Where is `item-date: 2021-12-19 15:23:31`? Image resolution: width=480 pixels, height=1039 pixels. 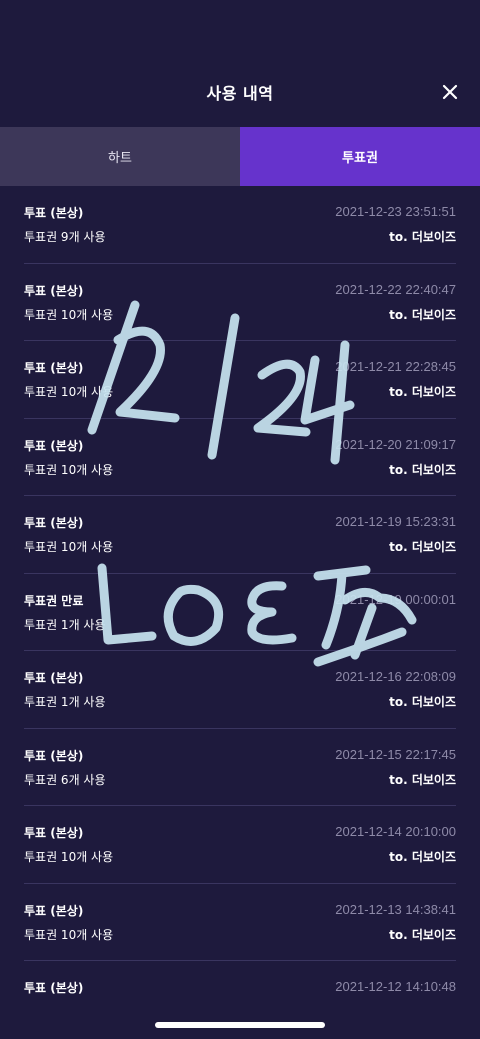
item-date: 2021-12-19 15:23:31 is located at coordinates (395, 521).